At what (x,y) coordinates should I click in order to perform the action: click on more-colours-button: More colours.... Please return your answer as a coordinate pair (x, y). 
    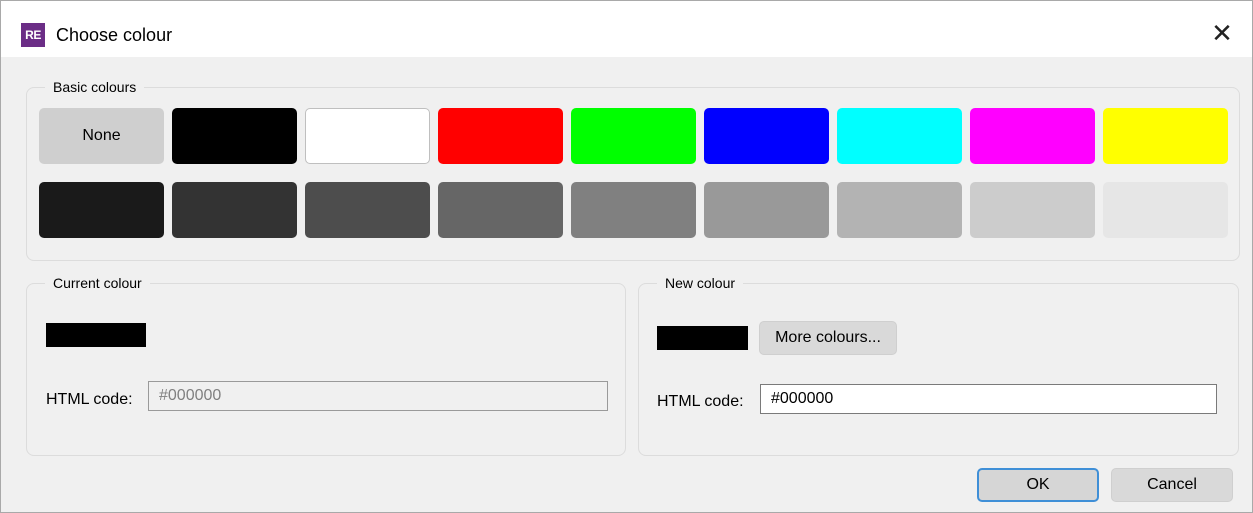
    Looking at the image, I should click on (828, 338).